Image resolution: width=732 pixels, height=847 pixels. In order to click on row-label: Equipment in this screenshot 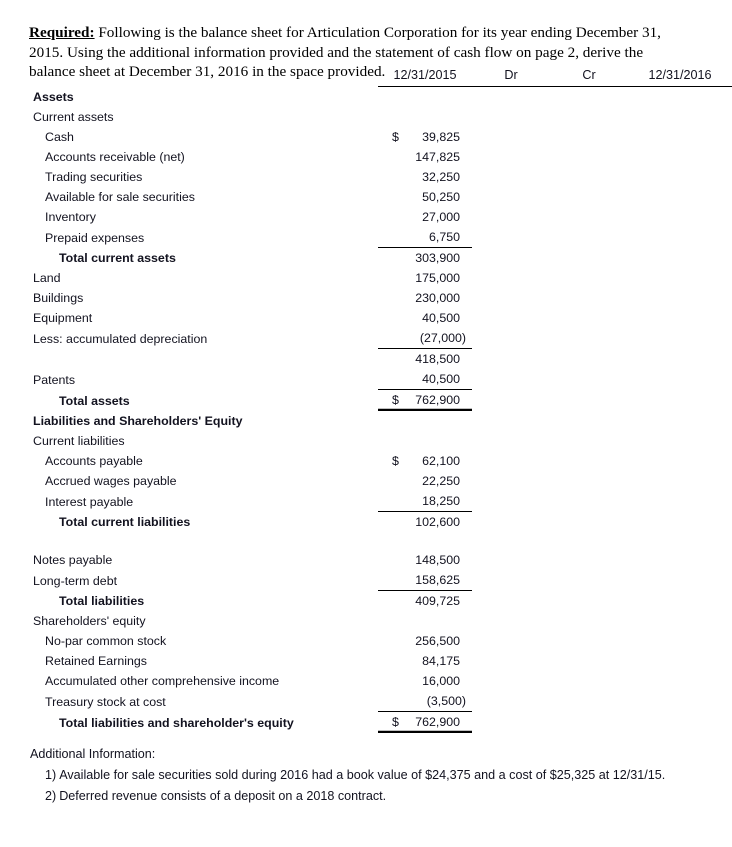, I will do `click(63, 318)`.